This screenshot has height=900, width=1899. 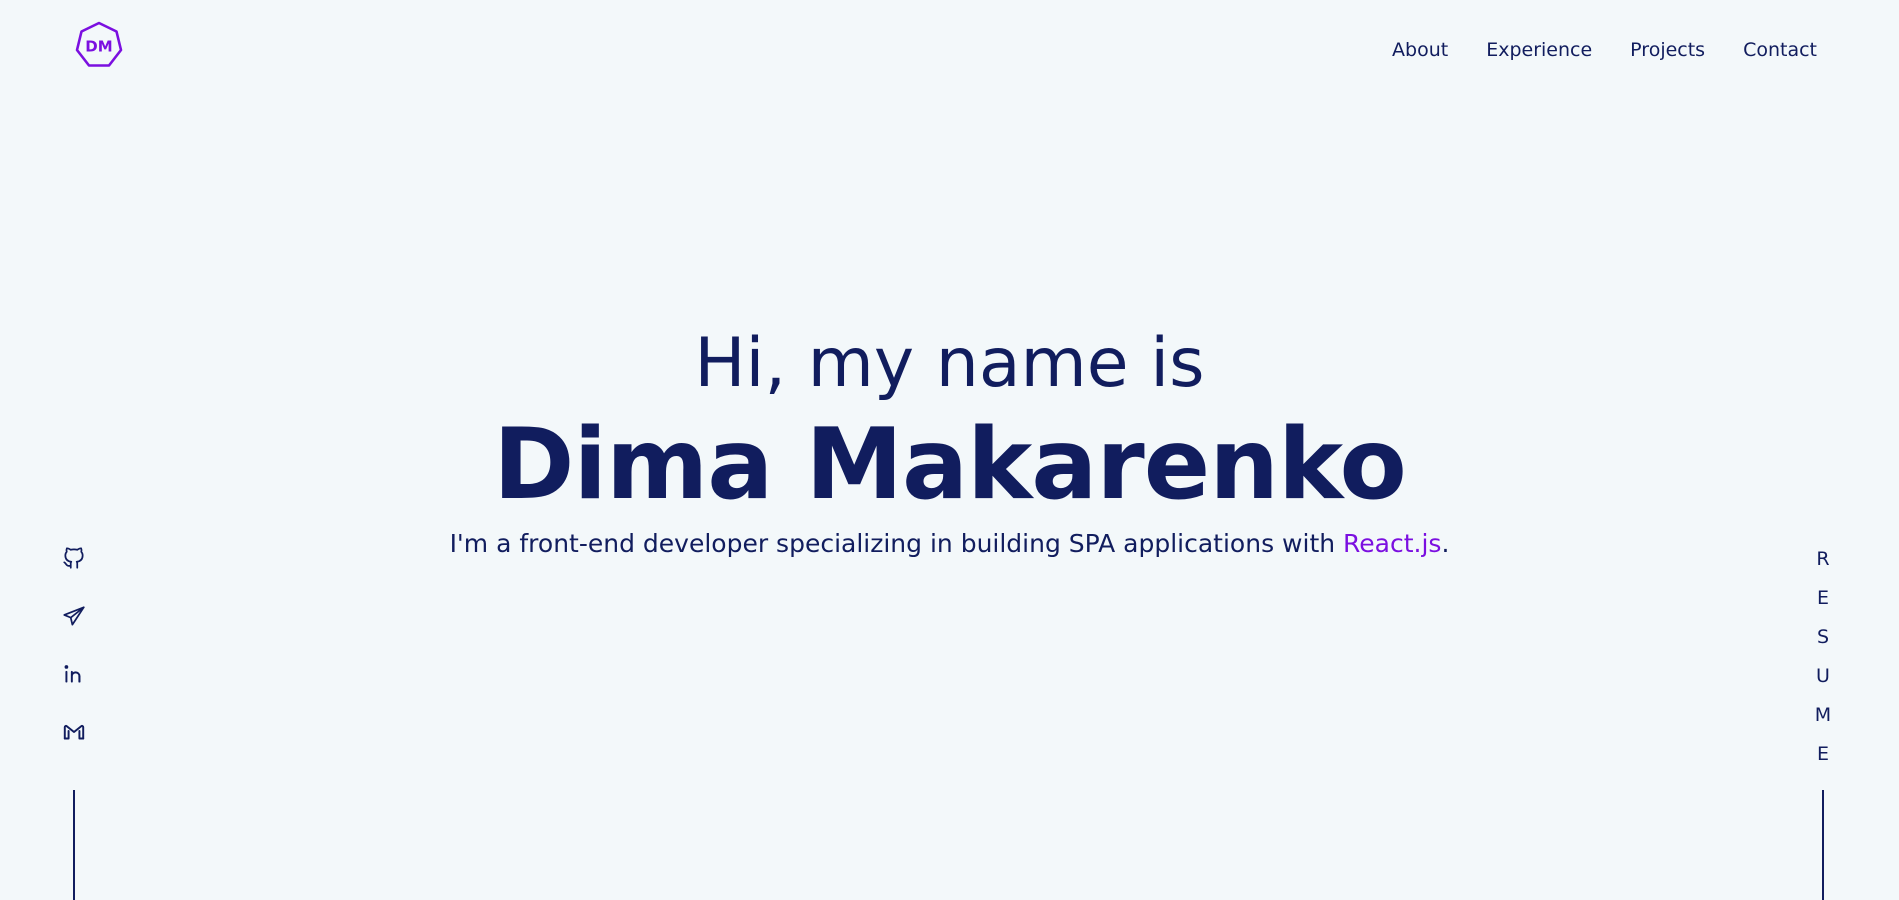 I want to click on nav-item-experience: Experience, so click(x=1539, y=50).